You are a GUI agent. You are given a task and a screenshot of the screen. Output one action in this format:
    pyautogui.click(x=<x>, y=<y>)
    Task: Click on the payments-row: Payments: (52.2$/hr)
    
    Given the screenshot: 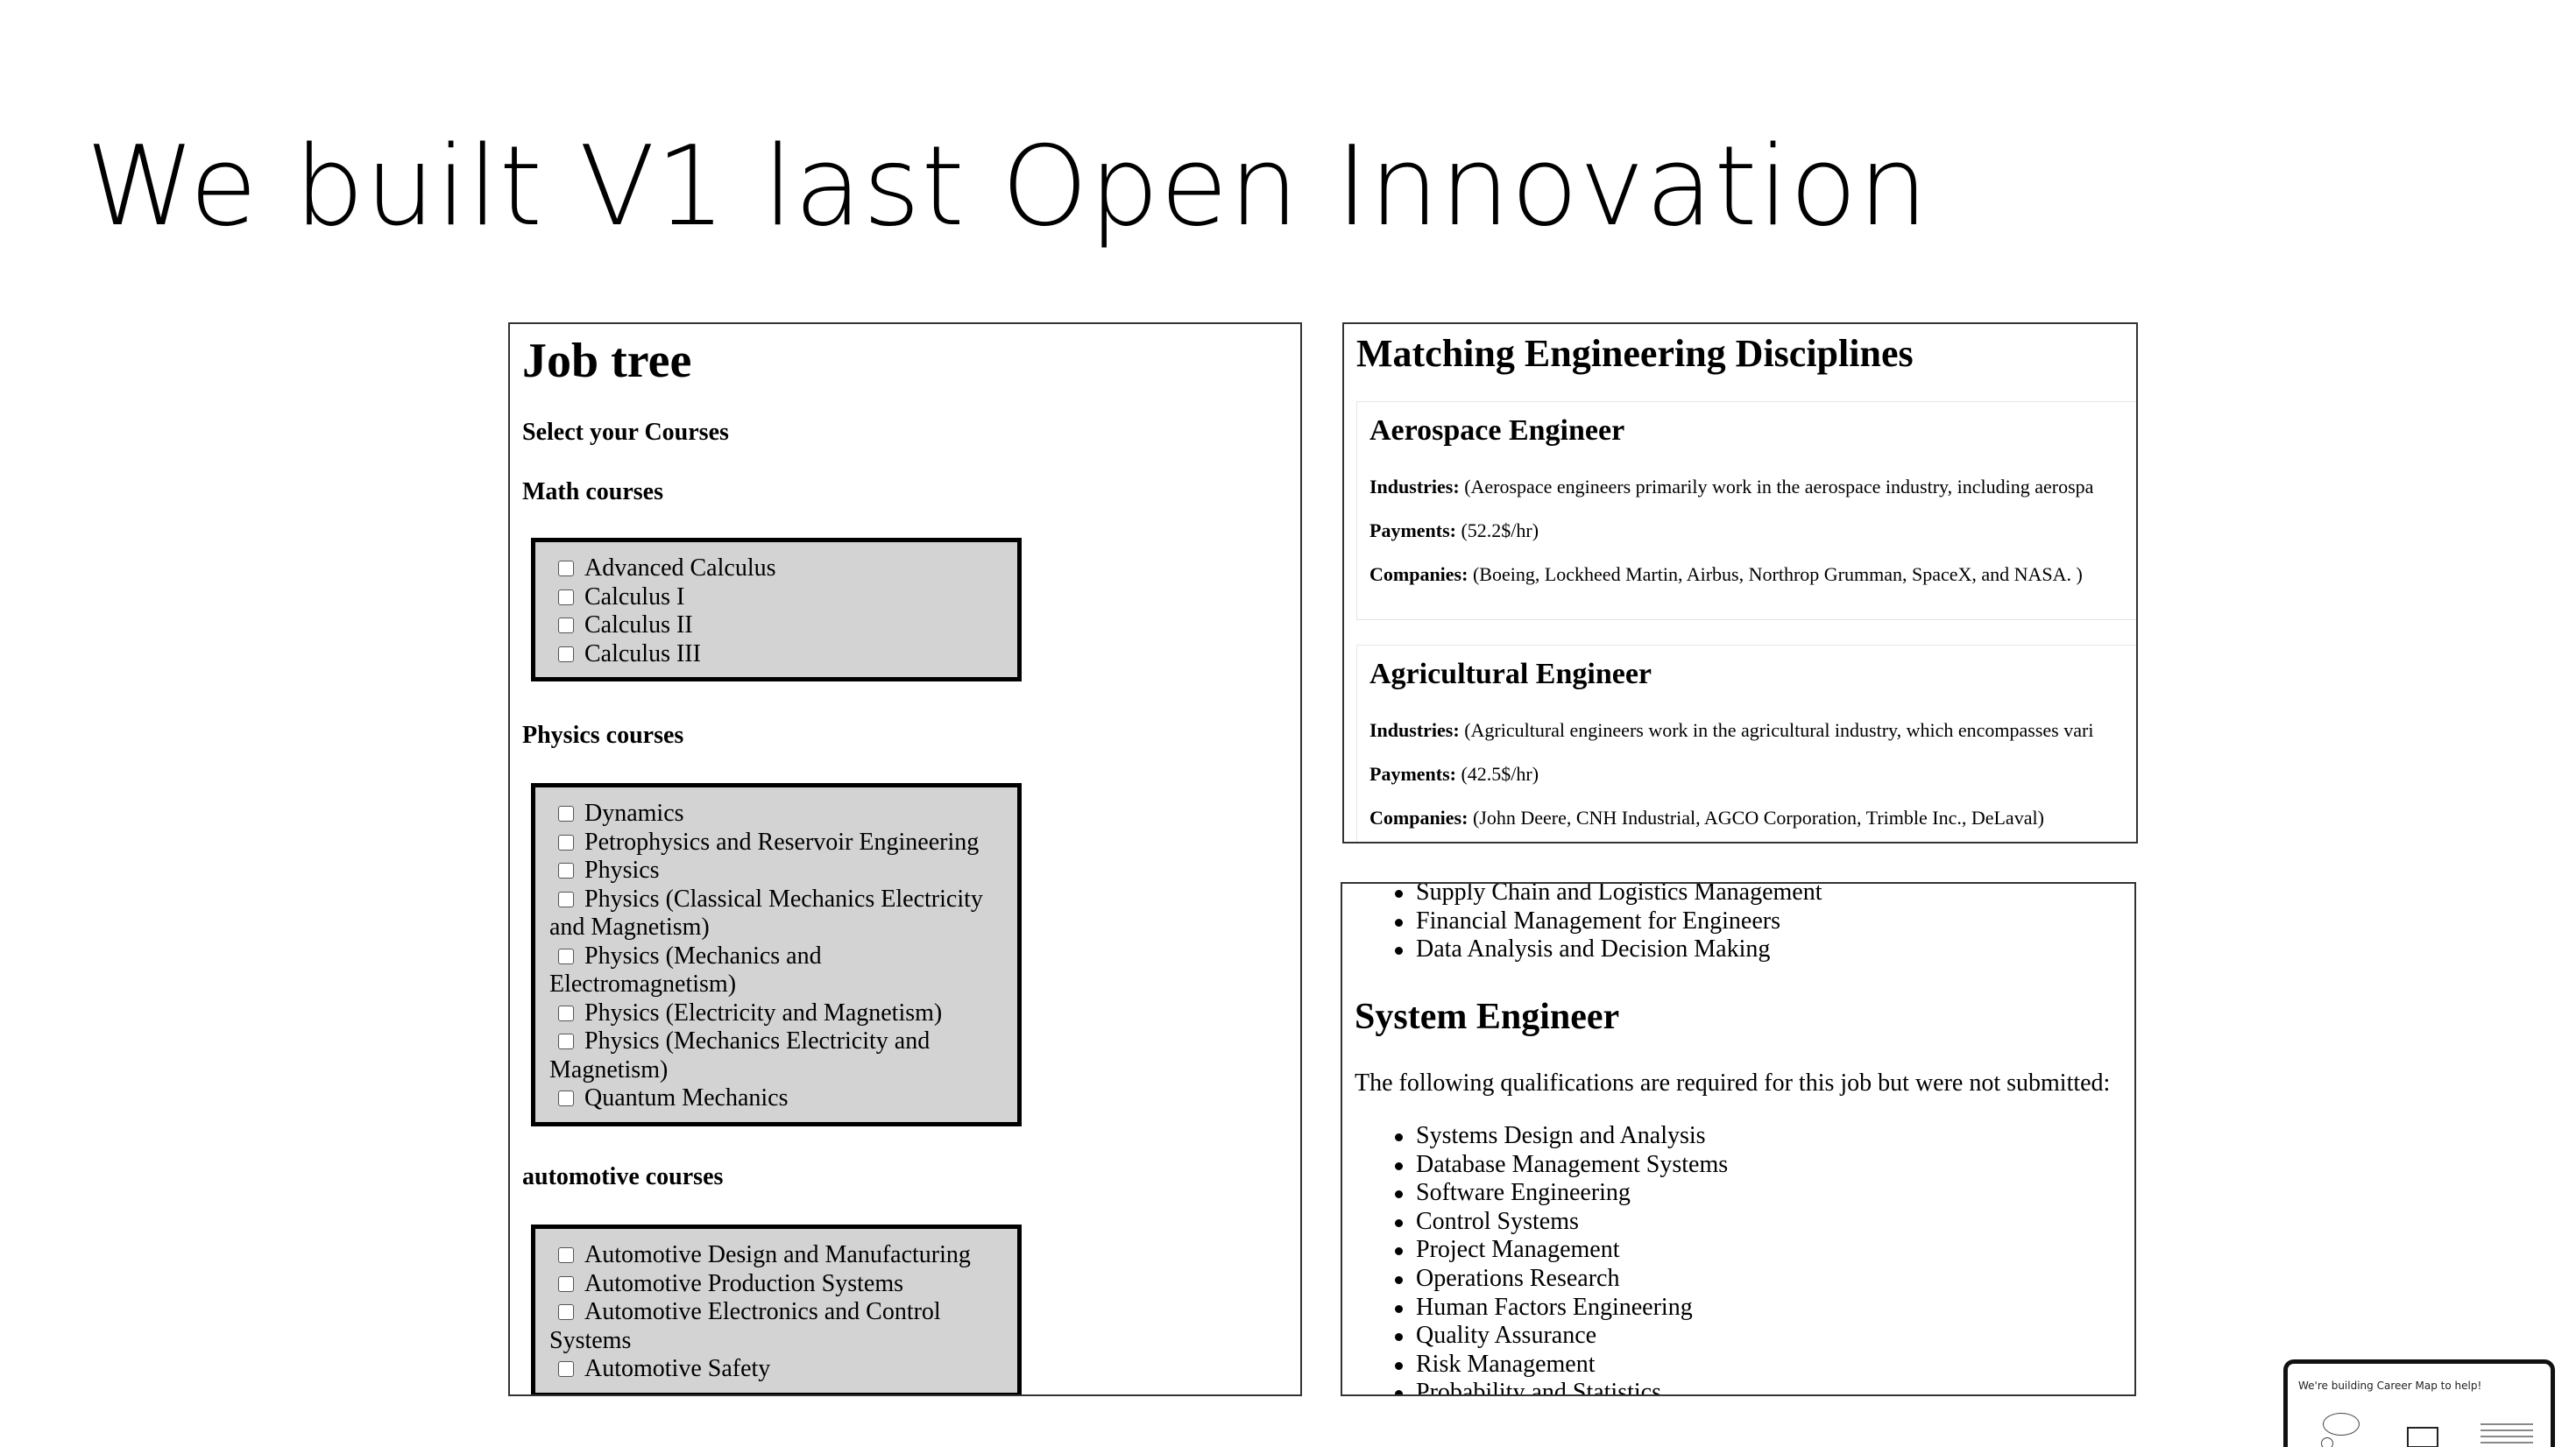 What is the action you would take?
    pyautogui.click(x=1454, y=530)
    